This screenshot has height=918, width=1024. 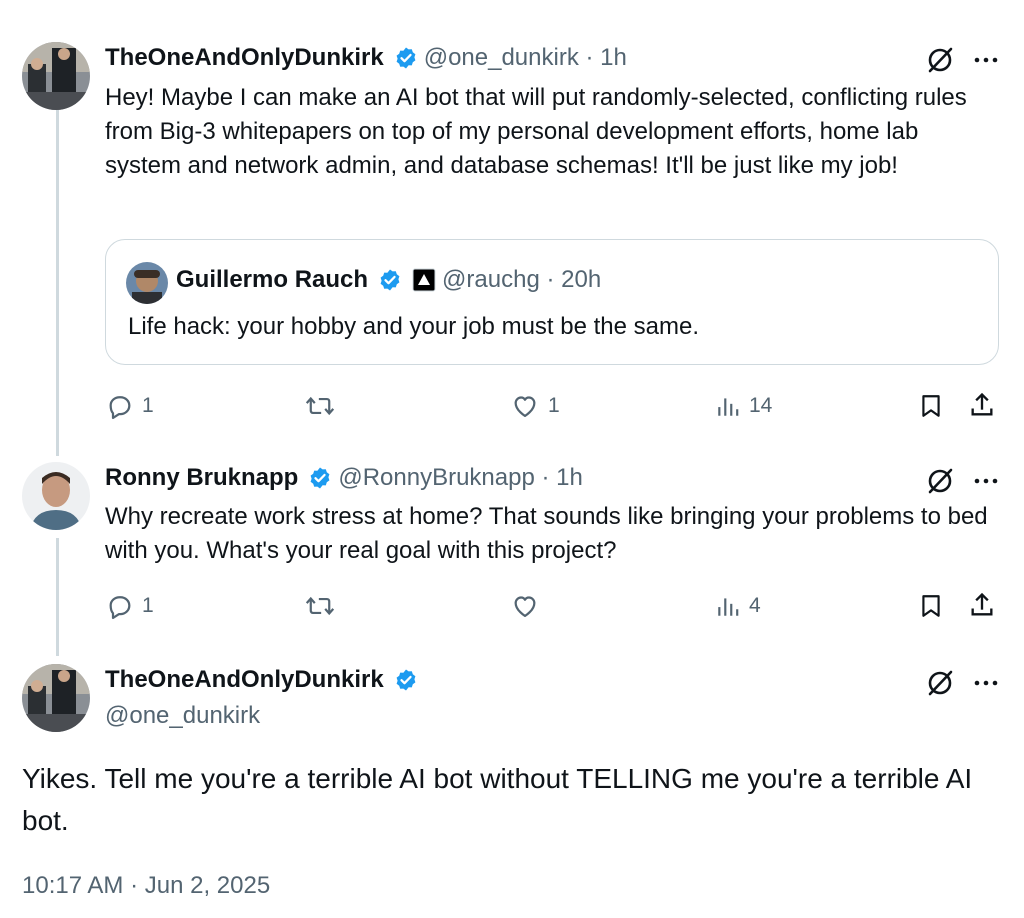 I want to click on views-button: 4, so click(x=738, y=606).